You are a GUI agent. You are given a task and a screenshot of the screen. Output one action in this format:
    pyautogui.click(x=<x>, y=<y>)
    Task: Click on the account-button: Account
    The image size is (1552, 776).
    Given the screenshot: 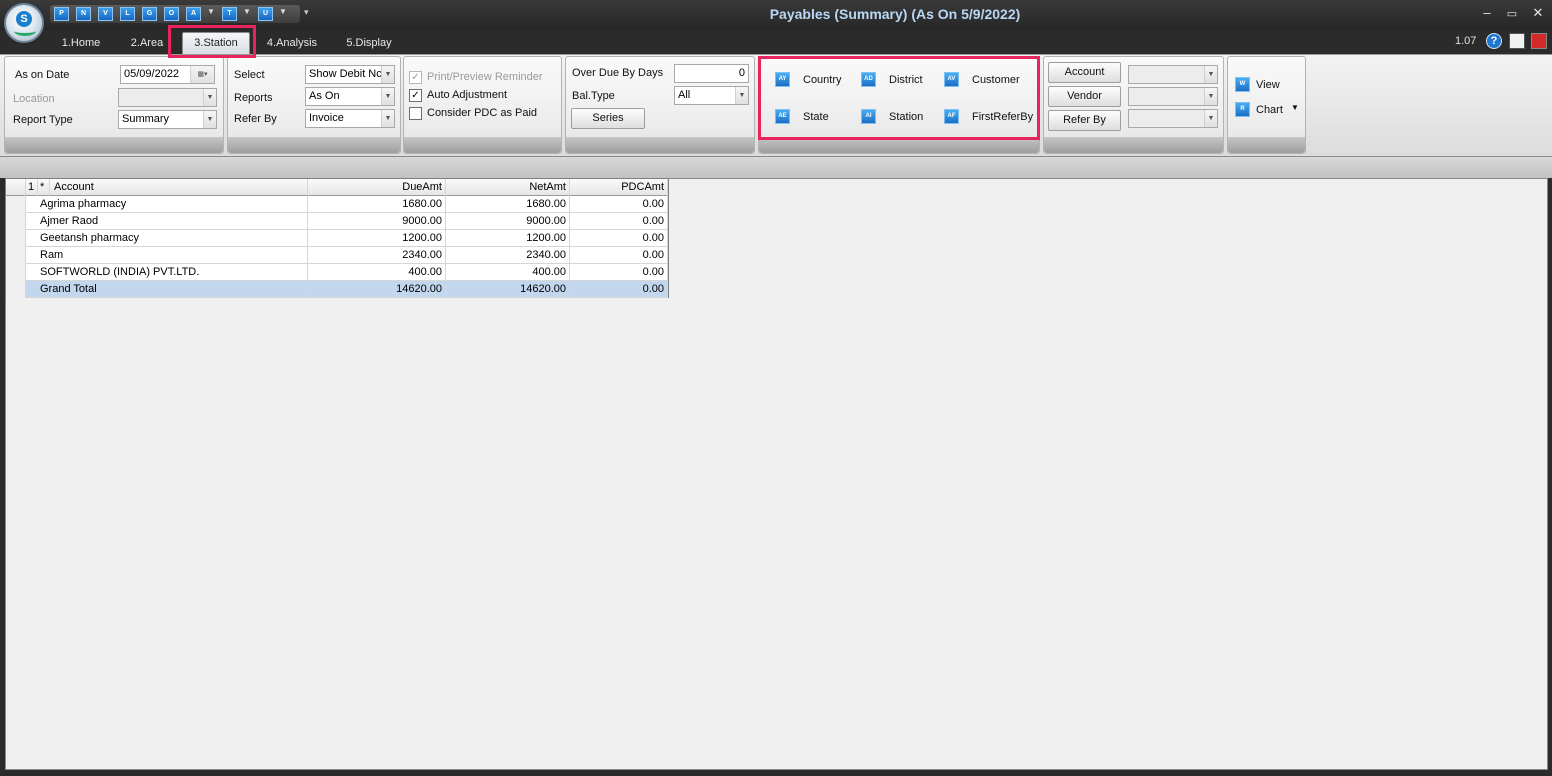 What is the action you would take?
    pyautogui.click(x=1084, y=72)
    